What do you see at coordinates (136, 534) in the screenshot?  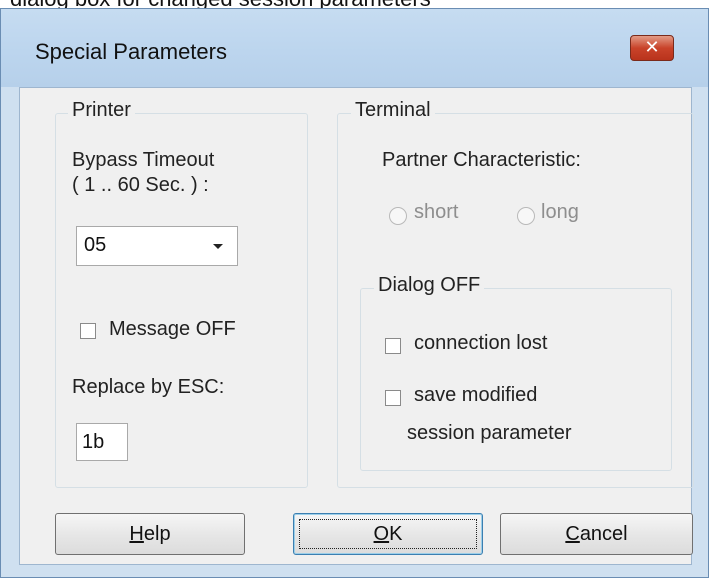 I see `help-button-accel: H` at bounding box center [136, 534].